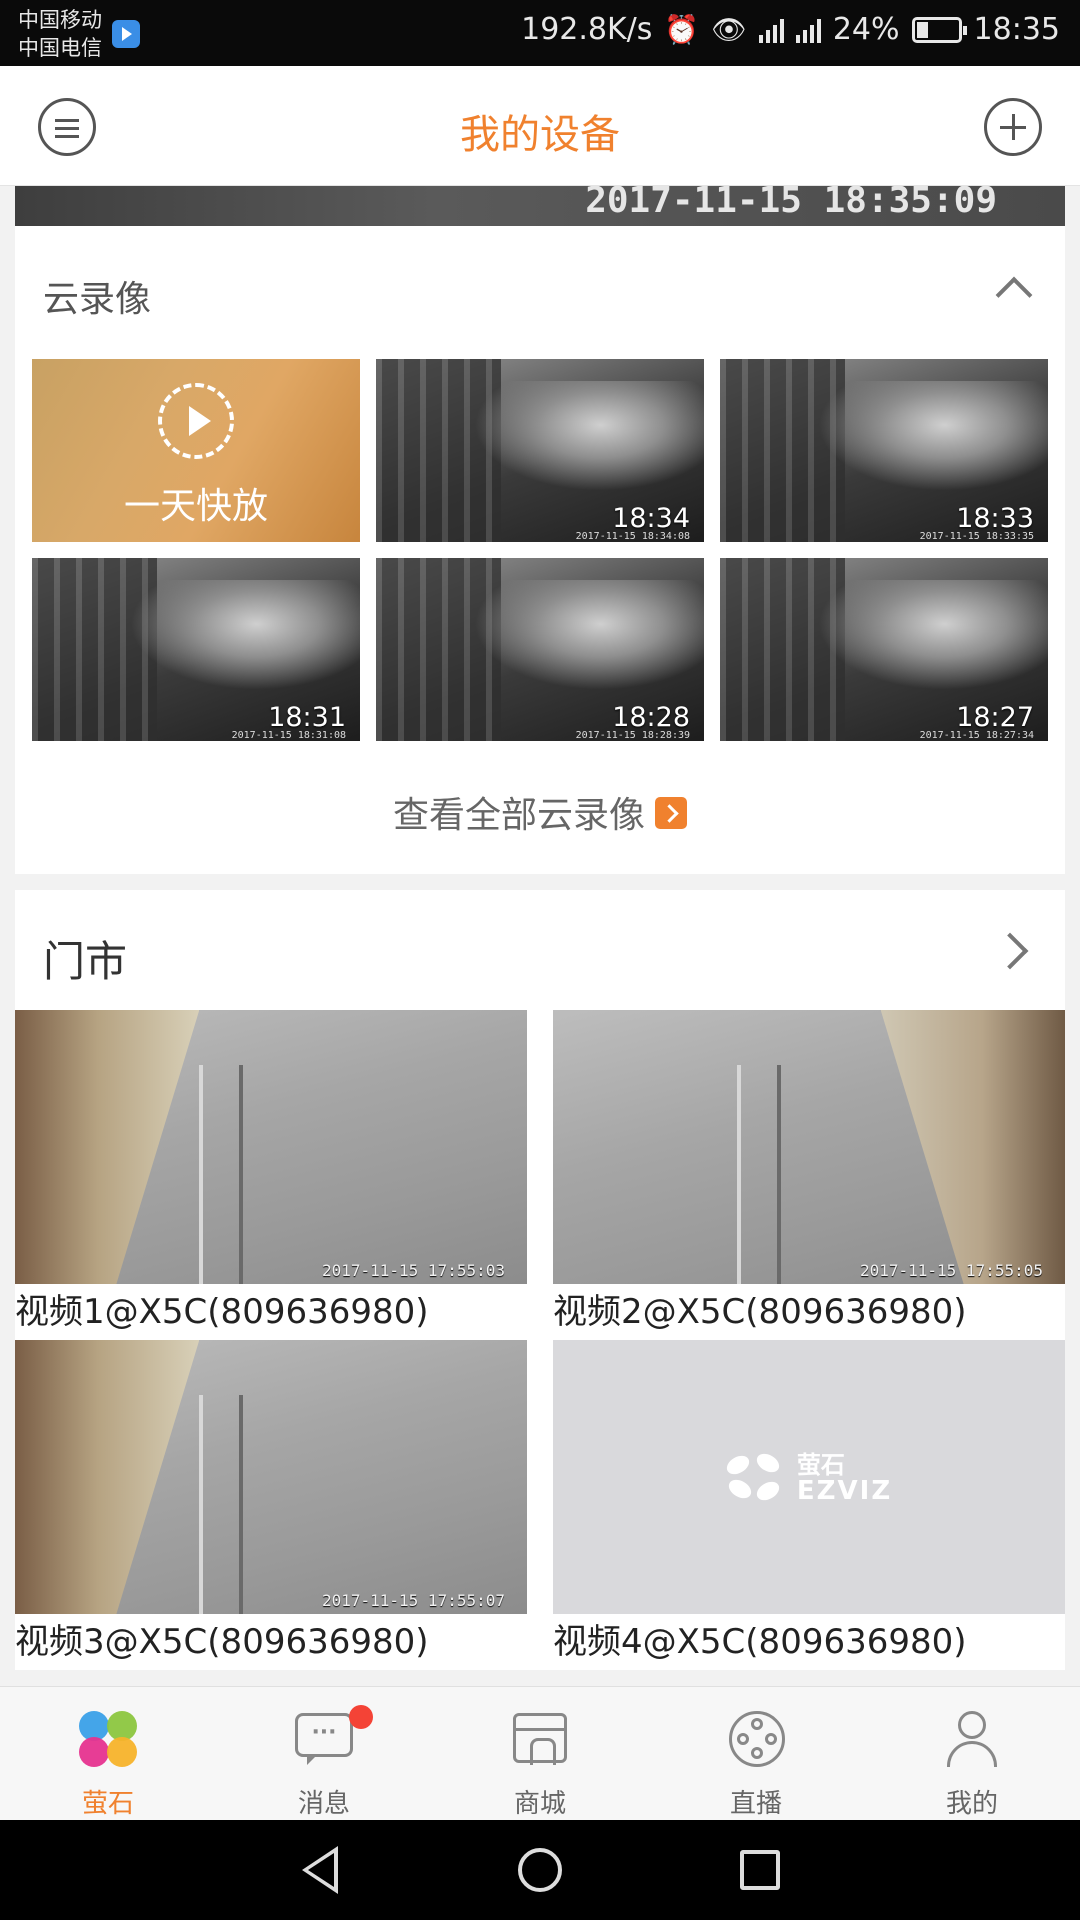 The height and width of the screenshot is (1920, 1080). Describe the element at coordinates (323, 1804) in the screenshot. I see `nav-label: 消息` at that location.